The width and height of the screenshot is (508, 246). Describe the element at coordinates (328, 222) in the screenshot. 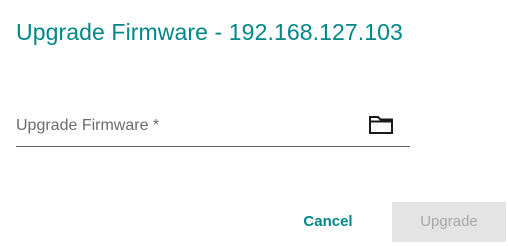

I see `cancel-button: Cancel` at that location.